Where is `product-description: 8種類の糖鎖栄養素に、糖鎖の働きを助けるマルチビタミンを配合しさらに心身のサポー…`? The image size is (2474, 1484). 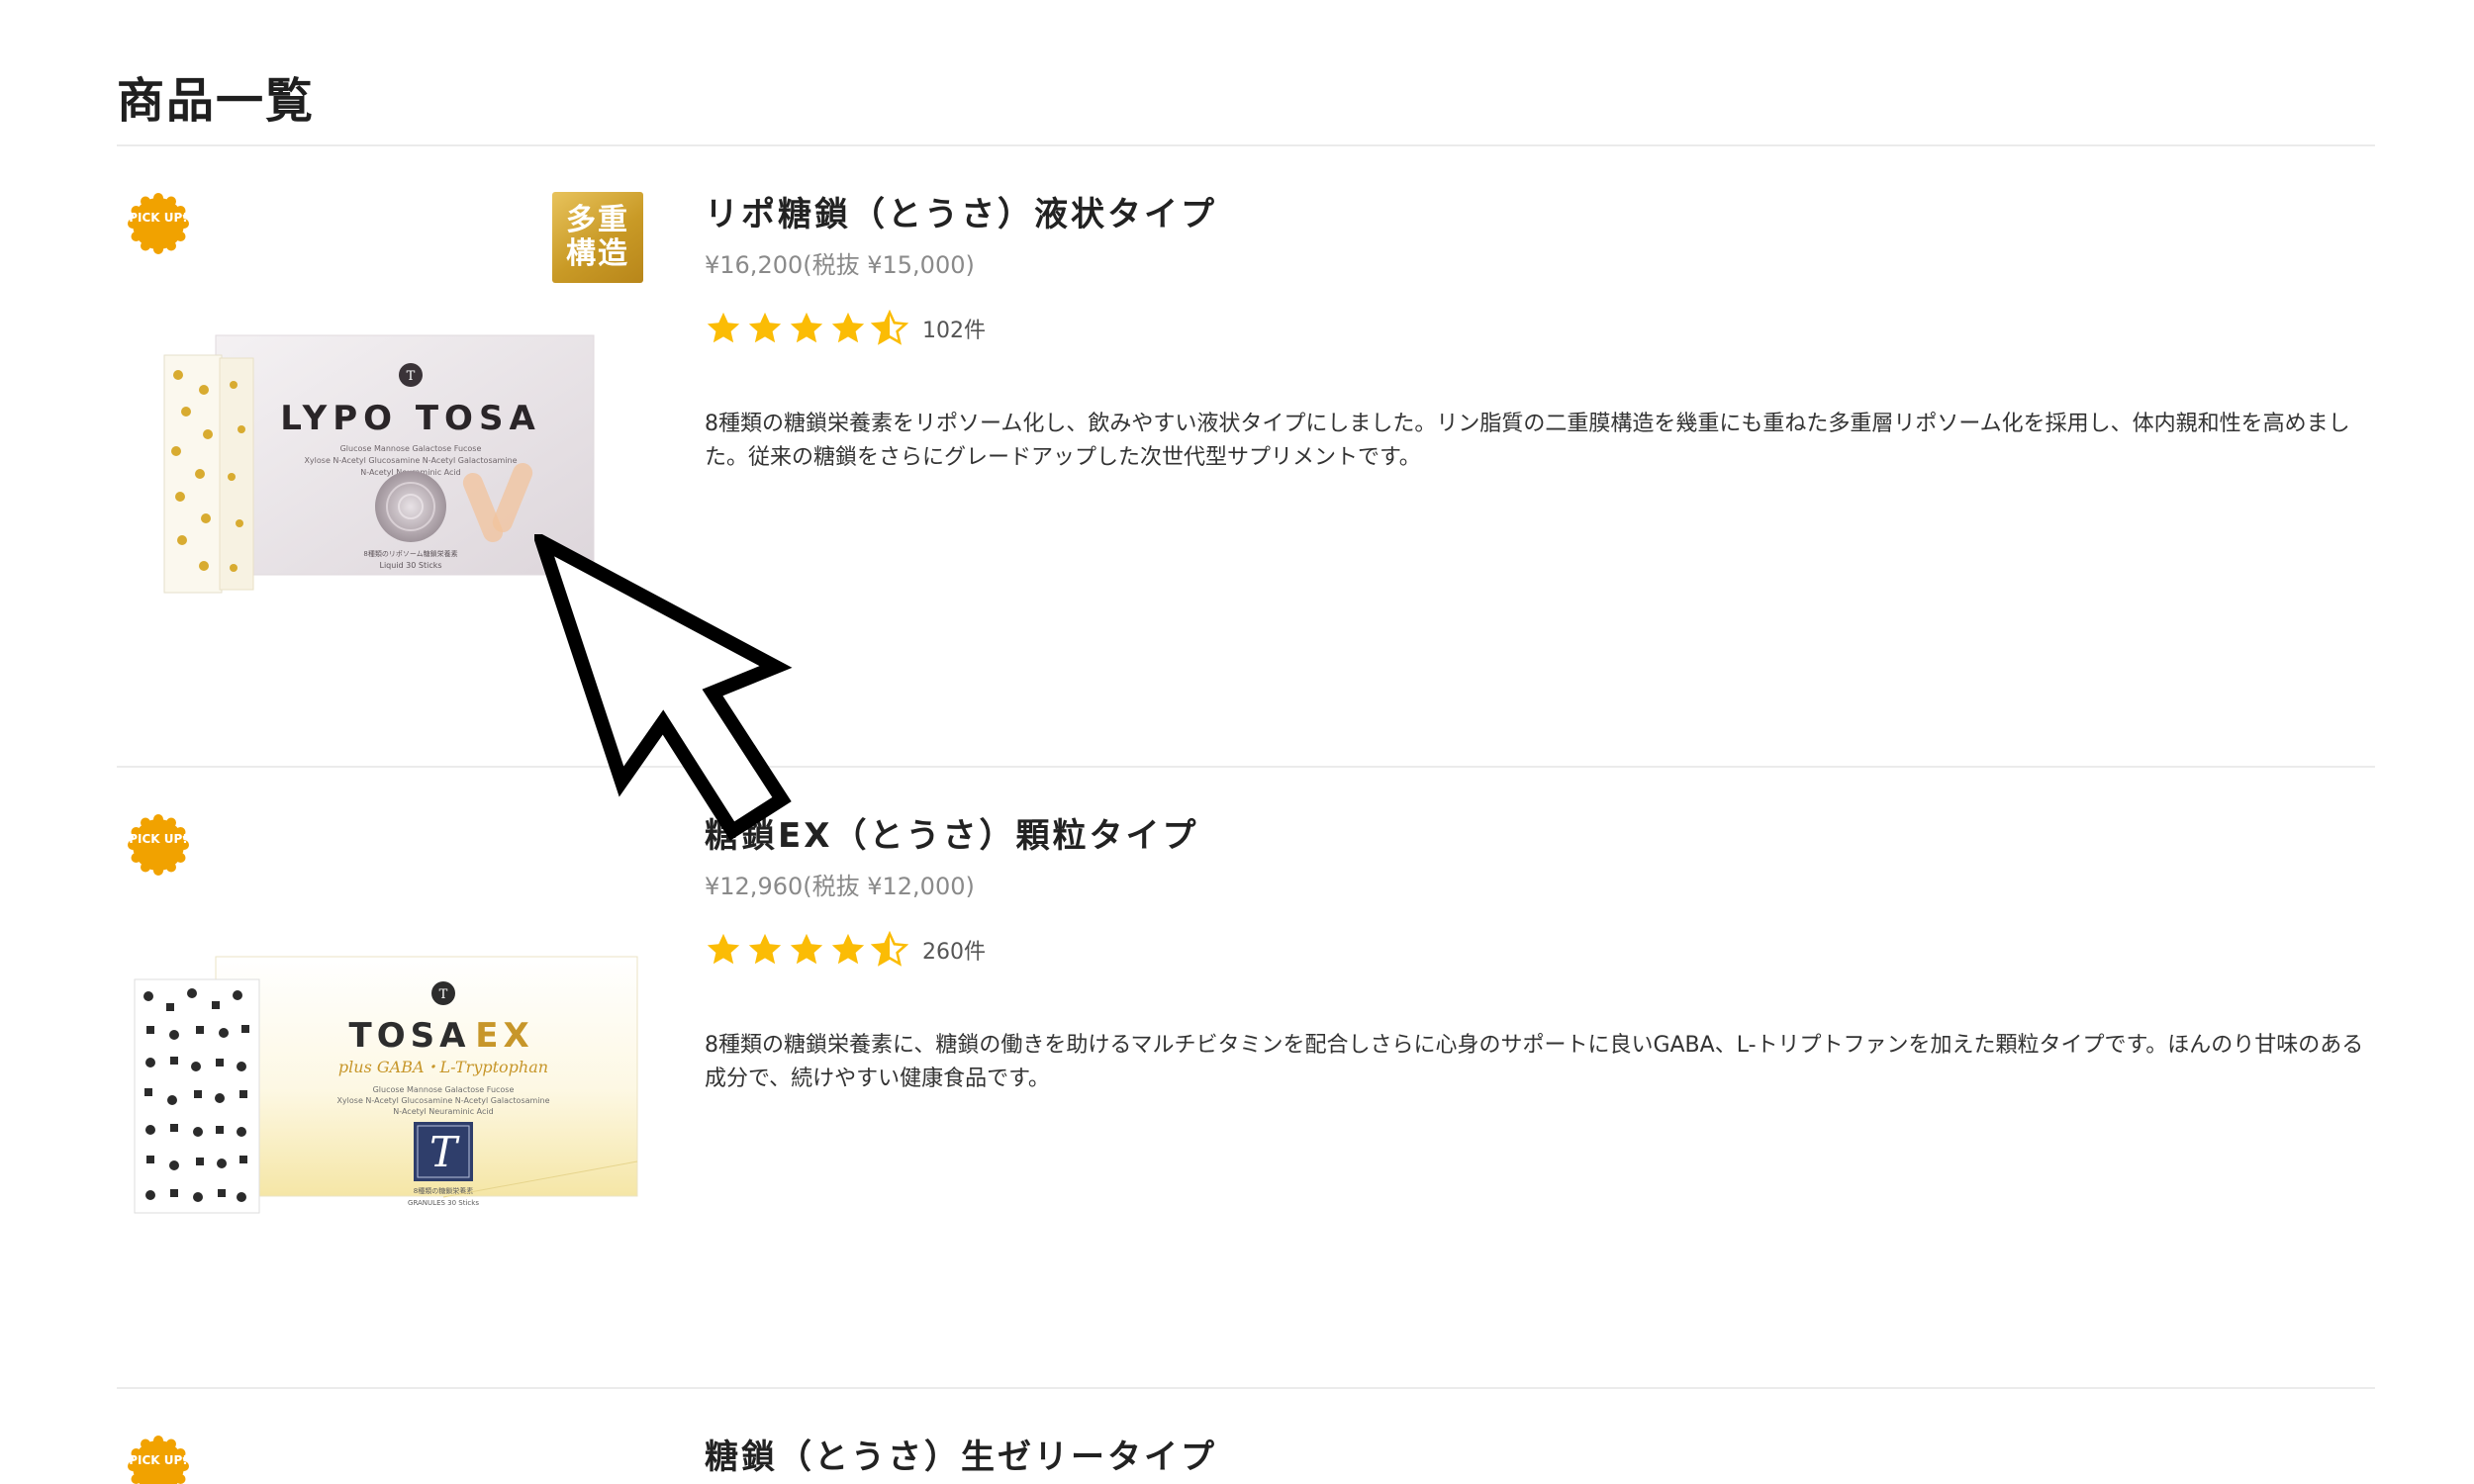 product-description: 8種類の糖鎖栄養素に、糖鎖の働きを助けるマルチビタミンを配合しさらに心身のサポー… is located at coordinates (1535, 1062).